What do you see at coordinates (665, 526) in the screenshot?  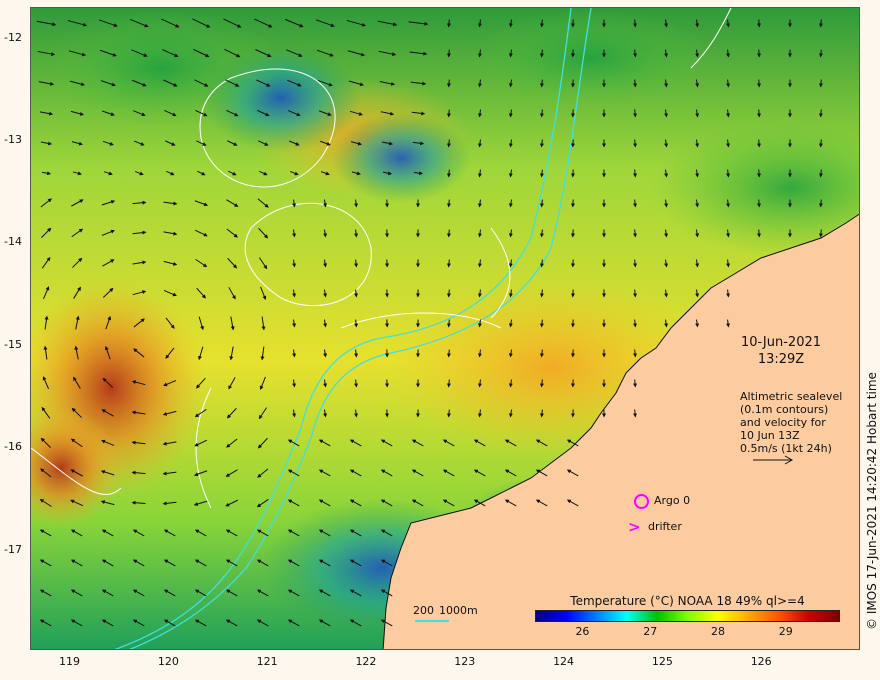 I see `drifter-label: drifter` at bounding box center [665, 526].